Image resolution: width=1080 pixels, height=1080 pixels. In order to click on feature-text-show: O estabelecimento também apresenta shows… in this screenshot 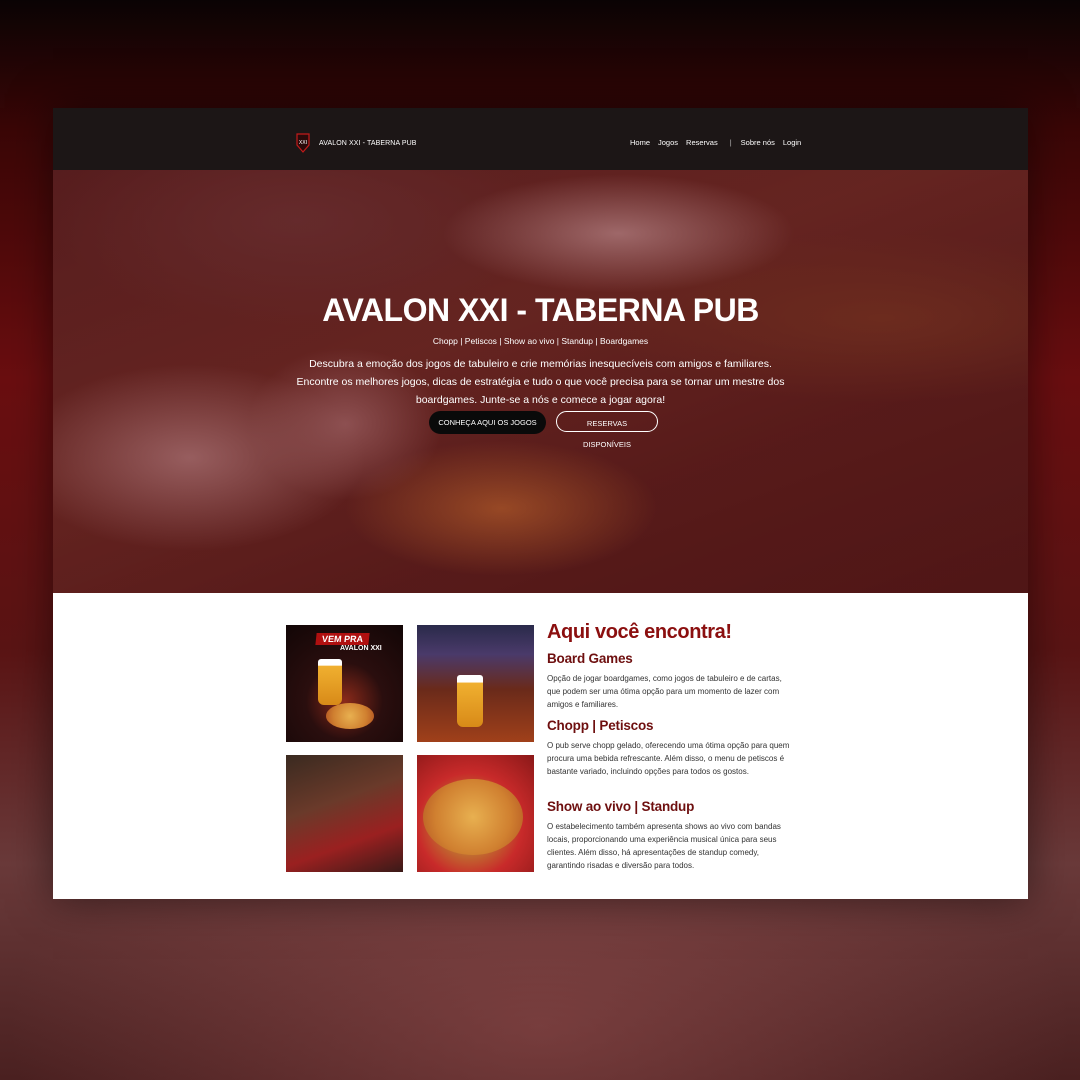, I will do `click(664, 846)`.